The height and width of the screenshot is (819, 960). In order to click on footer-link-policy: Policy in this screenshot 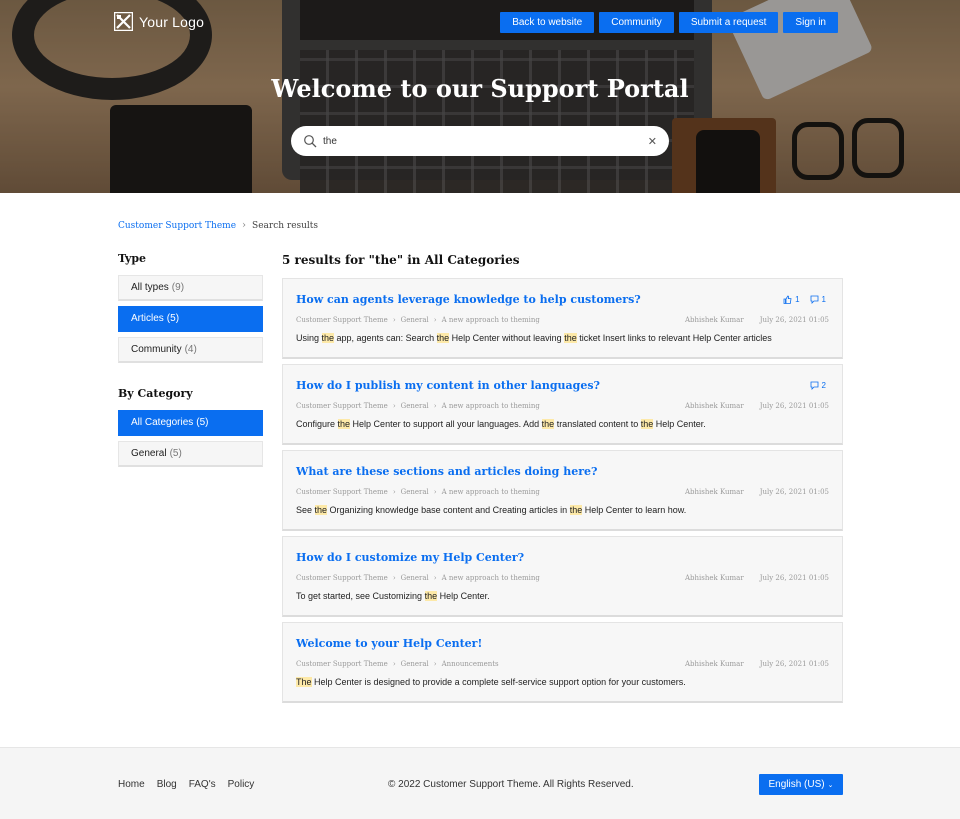, I will do `click(241, 784)`.